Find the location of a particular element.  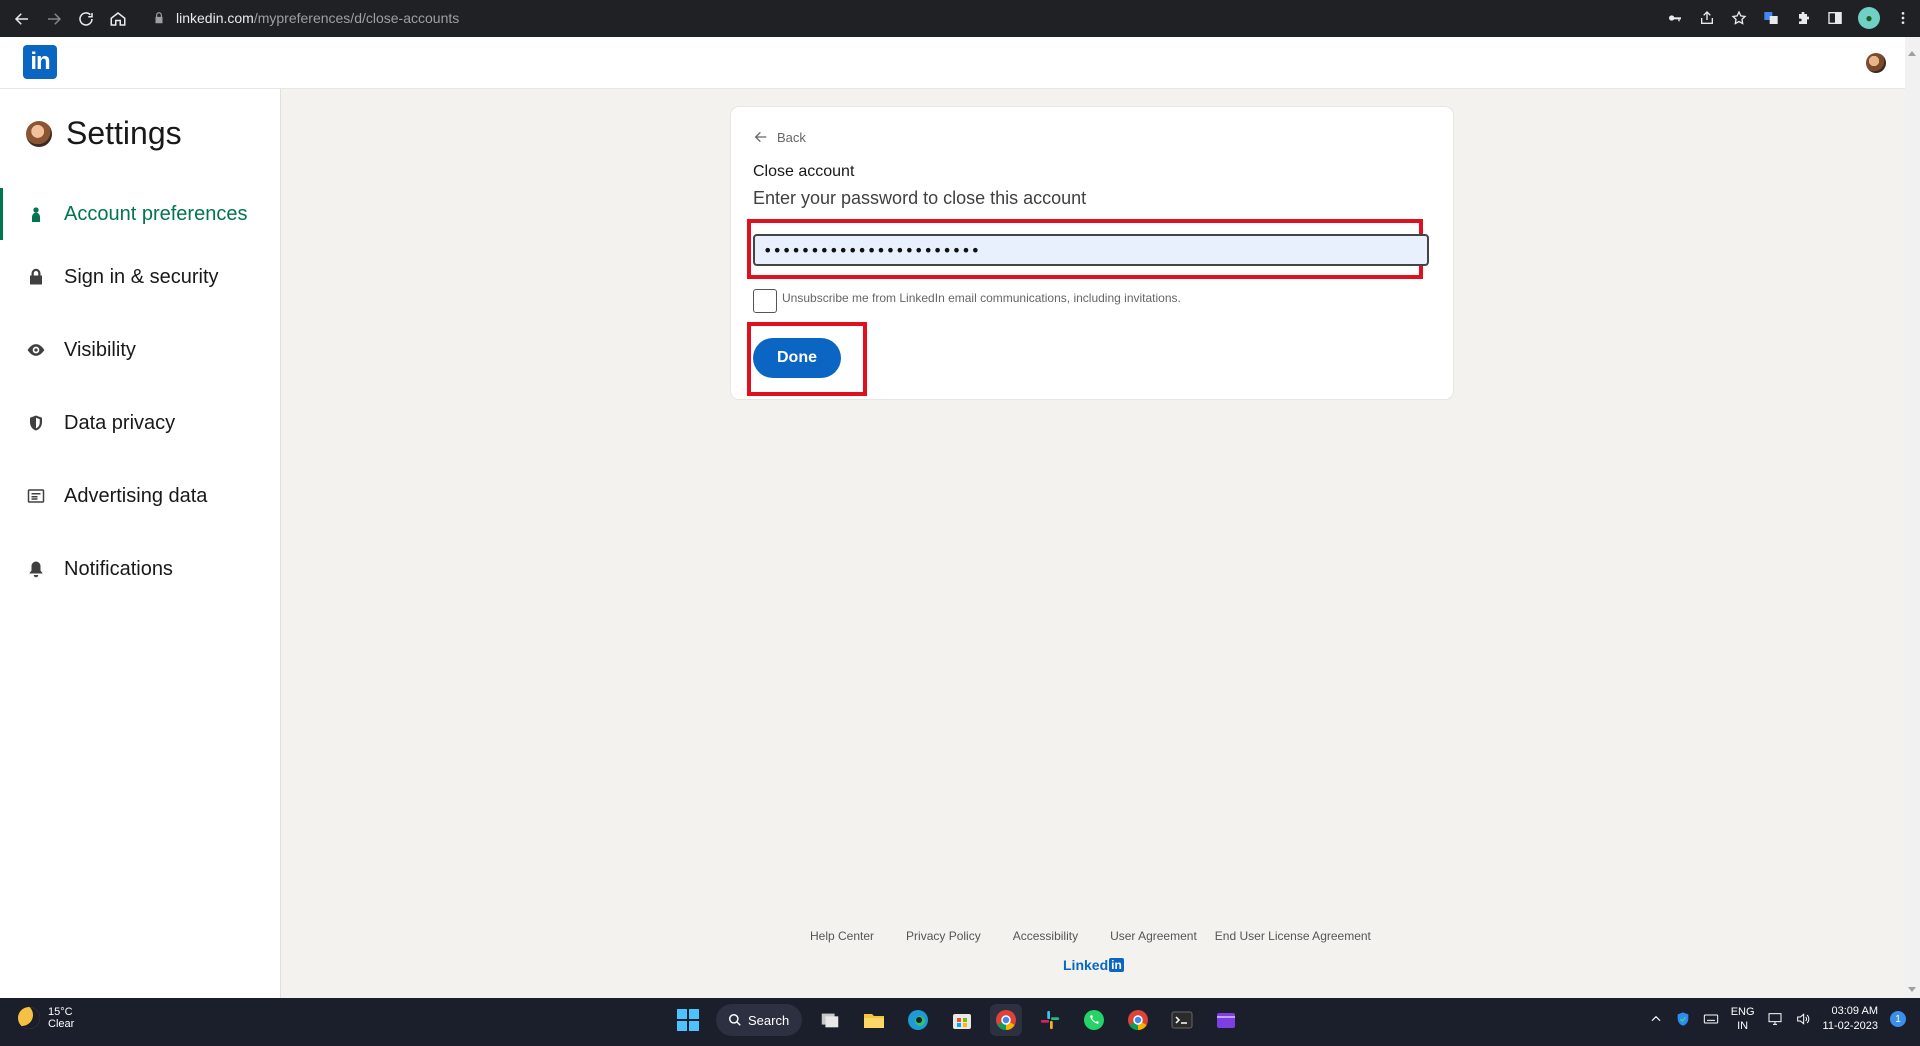

slack-icon is located at coordinates (1050, 1020).